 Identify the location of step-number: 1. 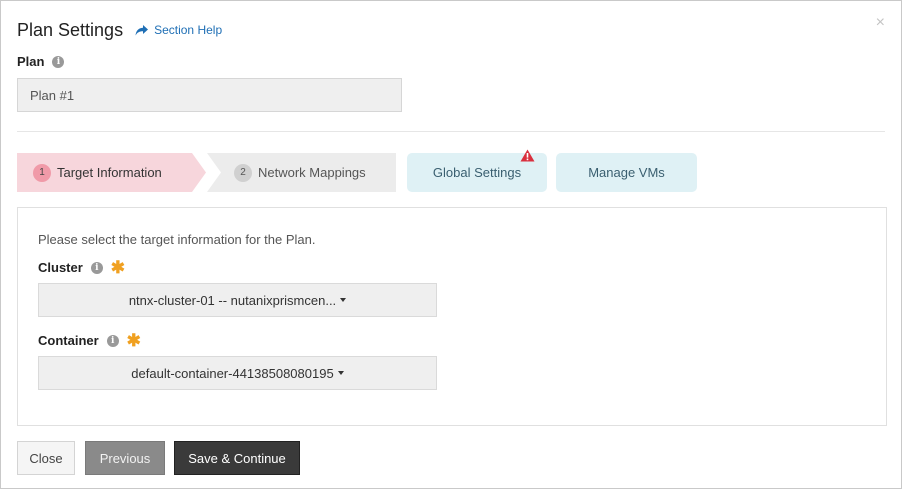
(42, 172).